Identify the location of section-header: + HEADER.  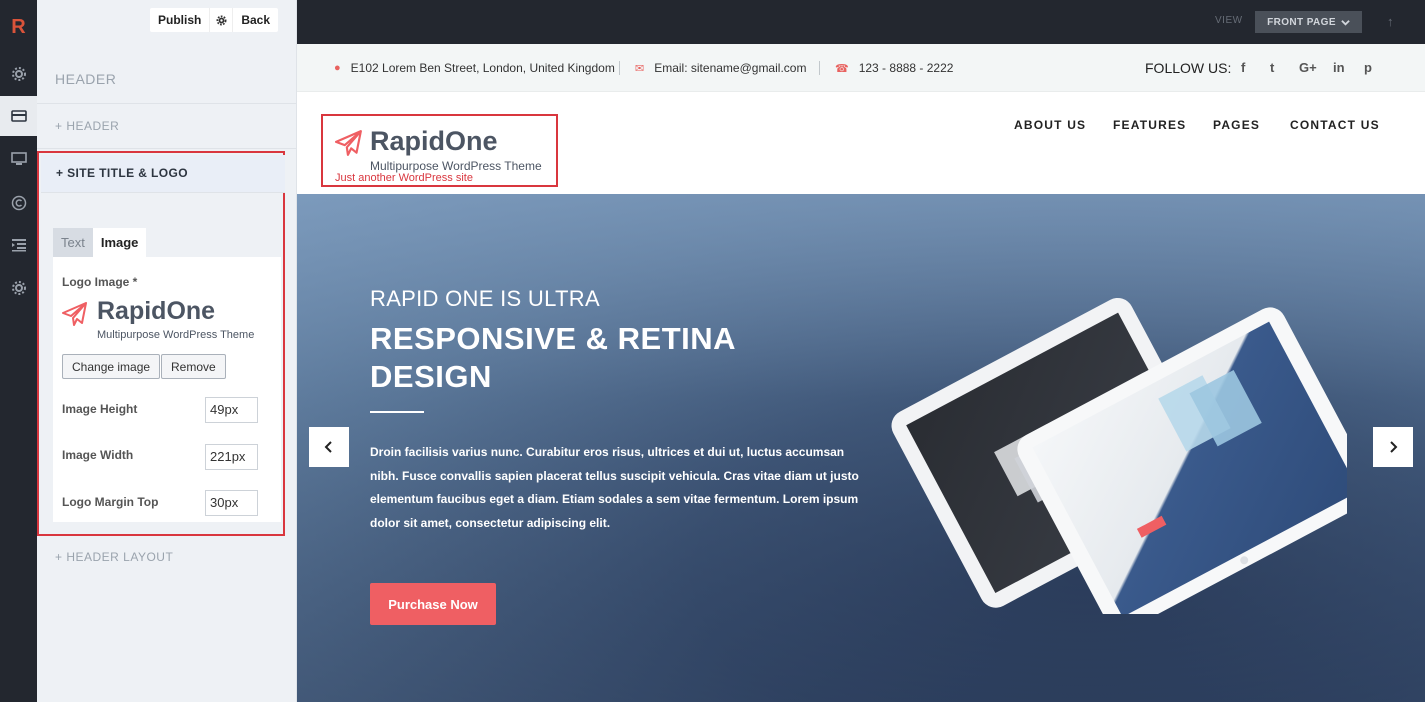
(87, 126).